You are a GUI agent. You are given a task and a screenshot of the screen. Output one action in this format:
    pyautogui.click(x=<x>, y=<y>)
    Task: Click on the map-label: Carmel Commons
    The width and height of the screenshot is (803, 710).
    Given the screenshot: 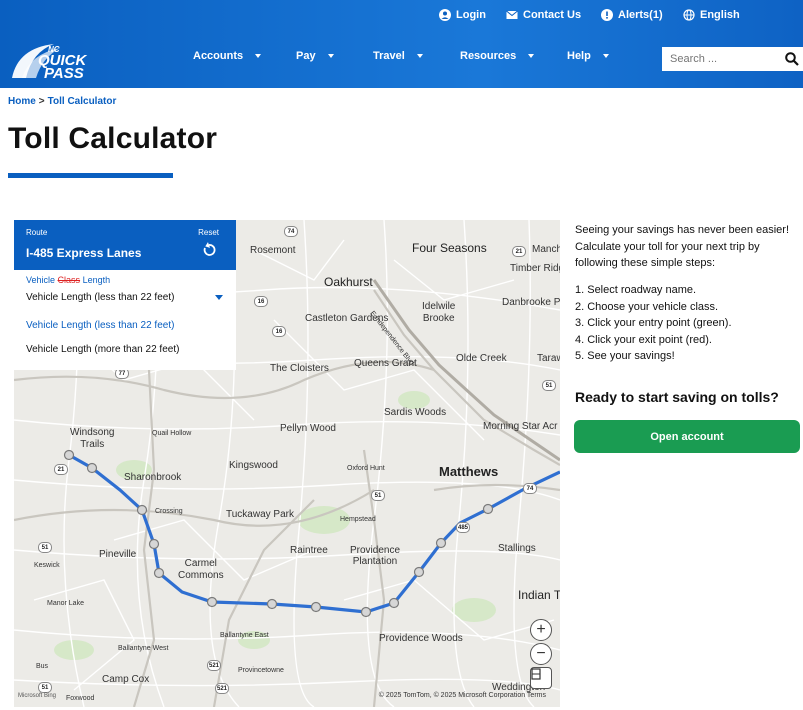 What is the action you would take?
    pyautogui.click(x=201, y=569)
    